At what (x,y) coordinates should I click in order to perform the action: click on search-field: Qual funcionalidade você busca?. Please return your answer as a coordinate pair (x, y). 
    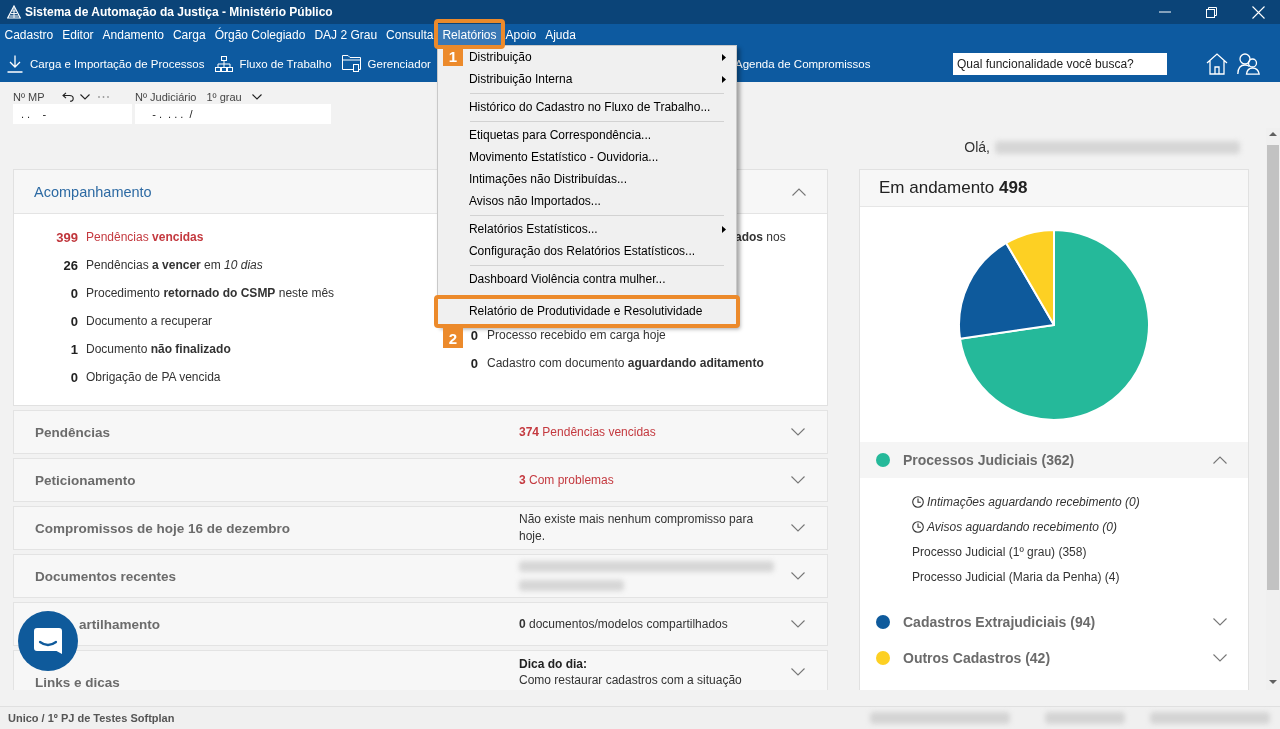
    Looking at the image, I should click on (1060, 63).